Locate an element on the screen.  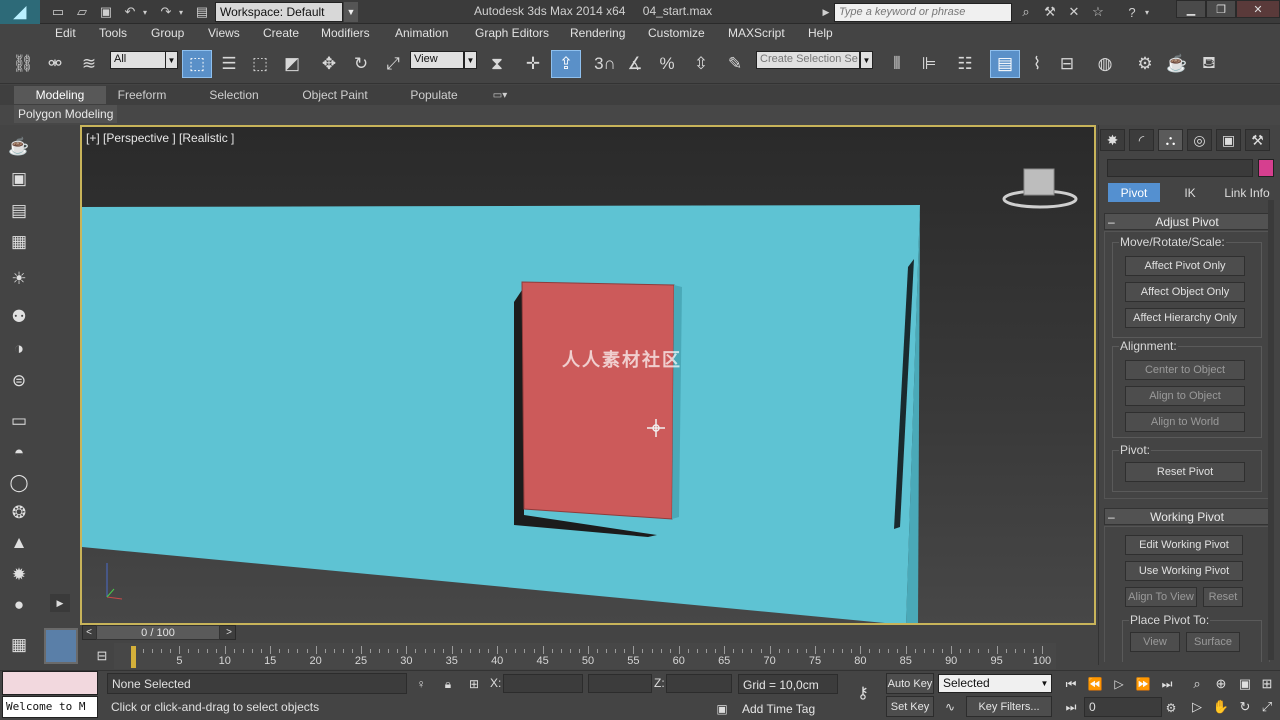
selection-filter-dropdown: All is located at coordinates (138, 60).